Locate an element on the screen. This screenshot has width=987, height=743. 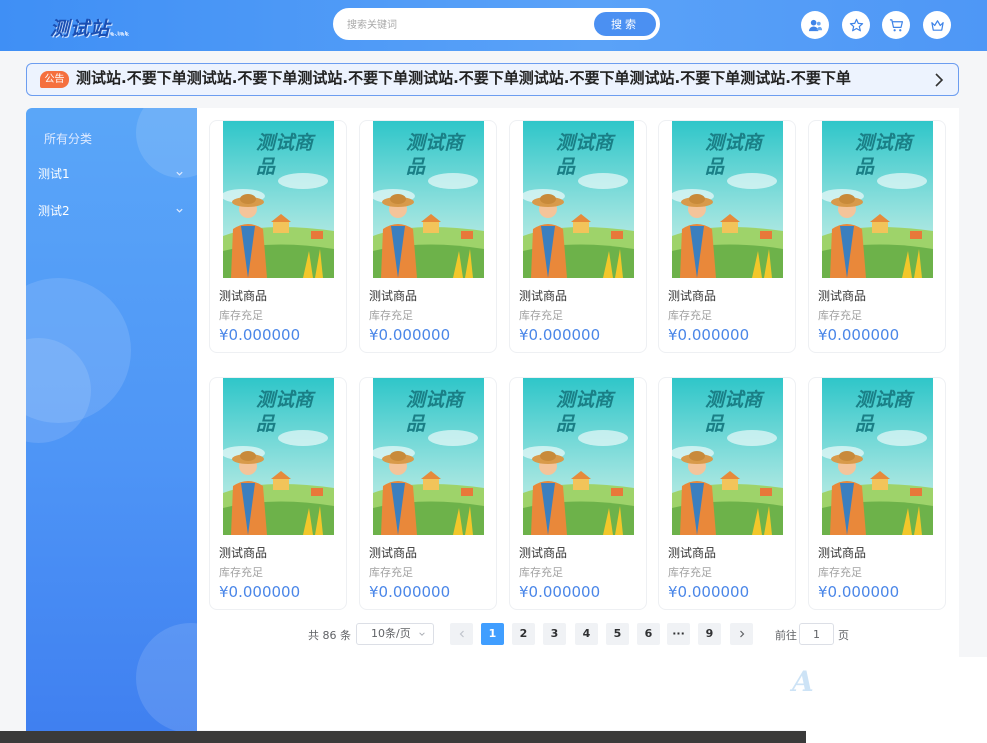
pagination-total: 共 86 条 is located at coordinates (329, 635).